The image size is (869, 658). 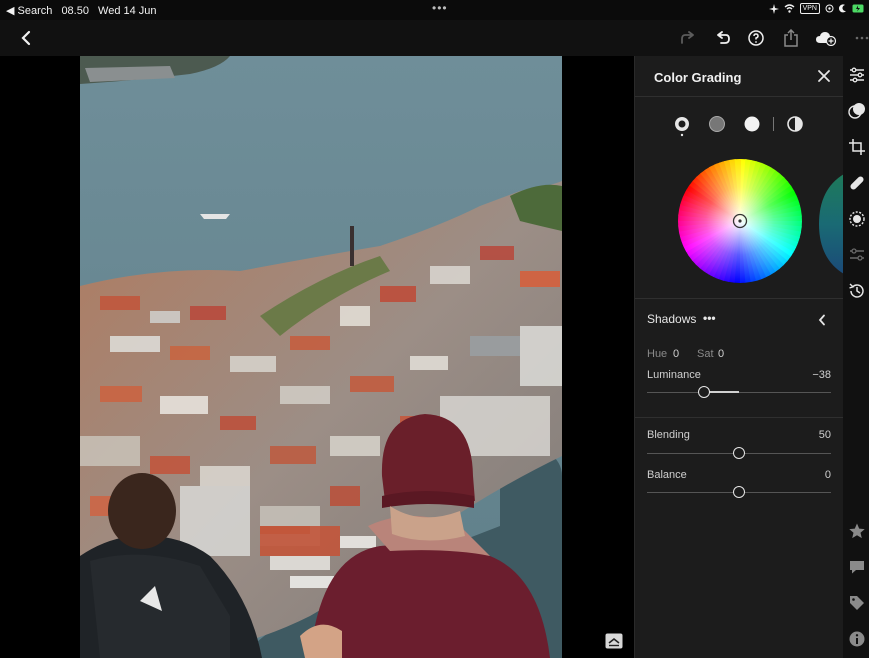 I want to click on undo-button, so click(x=723, y=38).